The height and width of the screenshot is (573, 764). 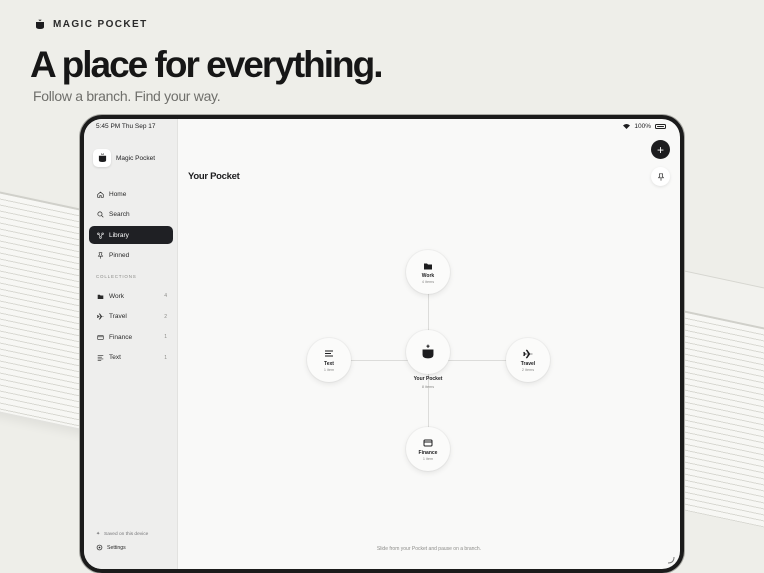 What do you see at coordinates (116, 276) in the screenshot?
I see `collections-heading: COLLECTIONS` at bounding box center [116, 276].